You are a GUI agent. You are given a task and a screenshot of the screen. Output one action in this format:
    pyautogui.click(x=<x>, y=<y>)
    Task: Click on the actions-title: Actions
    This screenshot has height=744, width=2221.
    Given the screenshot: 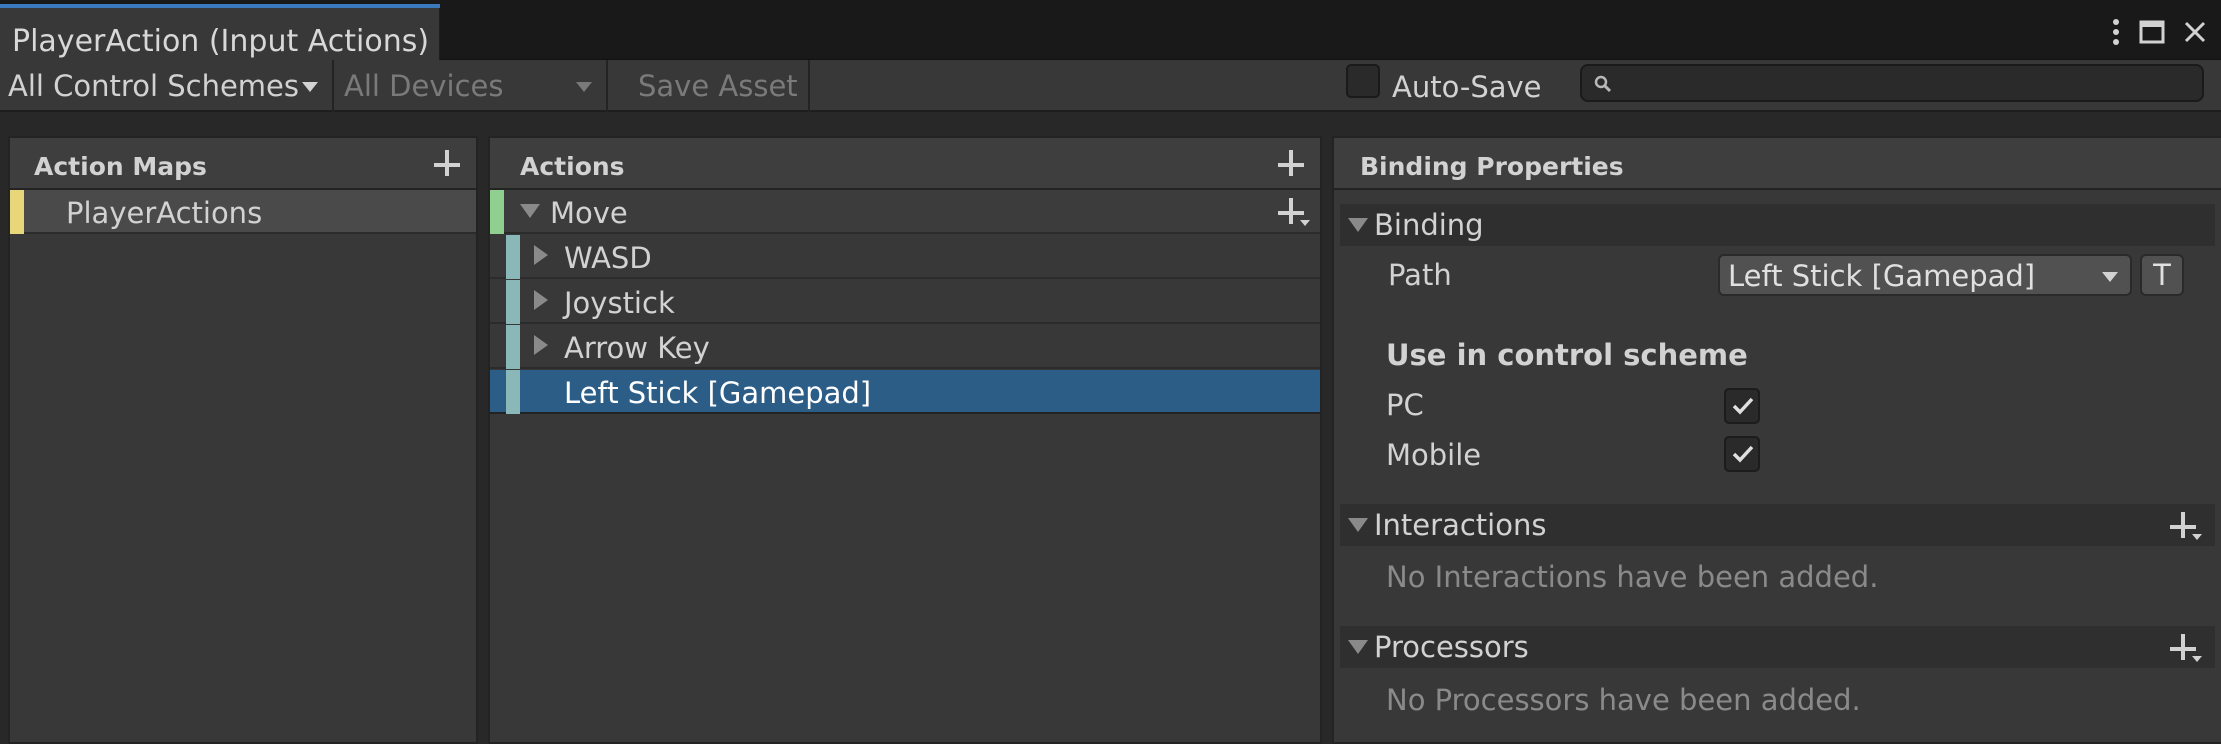 What is the action you would take?
    pyautogui.click(x=572, y=166)
    